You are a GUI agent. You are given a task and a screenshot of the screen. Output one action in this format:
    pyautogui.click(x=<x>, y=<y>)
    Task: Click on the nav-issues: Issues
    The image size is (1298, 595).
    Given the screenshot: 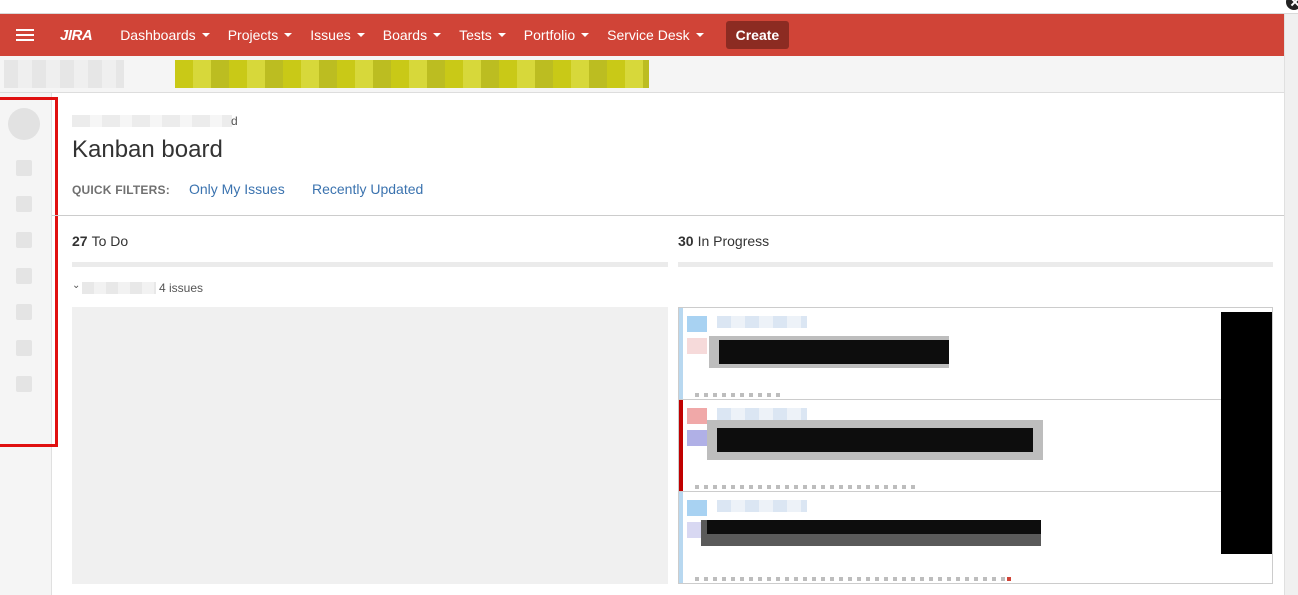 What is the action you would take?
    pyautogui.click(x=337, y=35)
    